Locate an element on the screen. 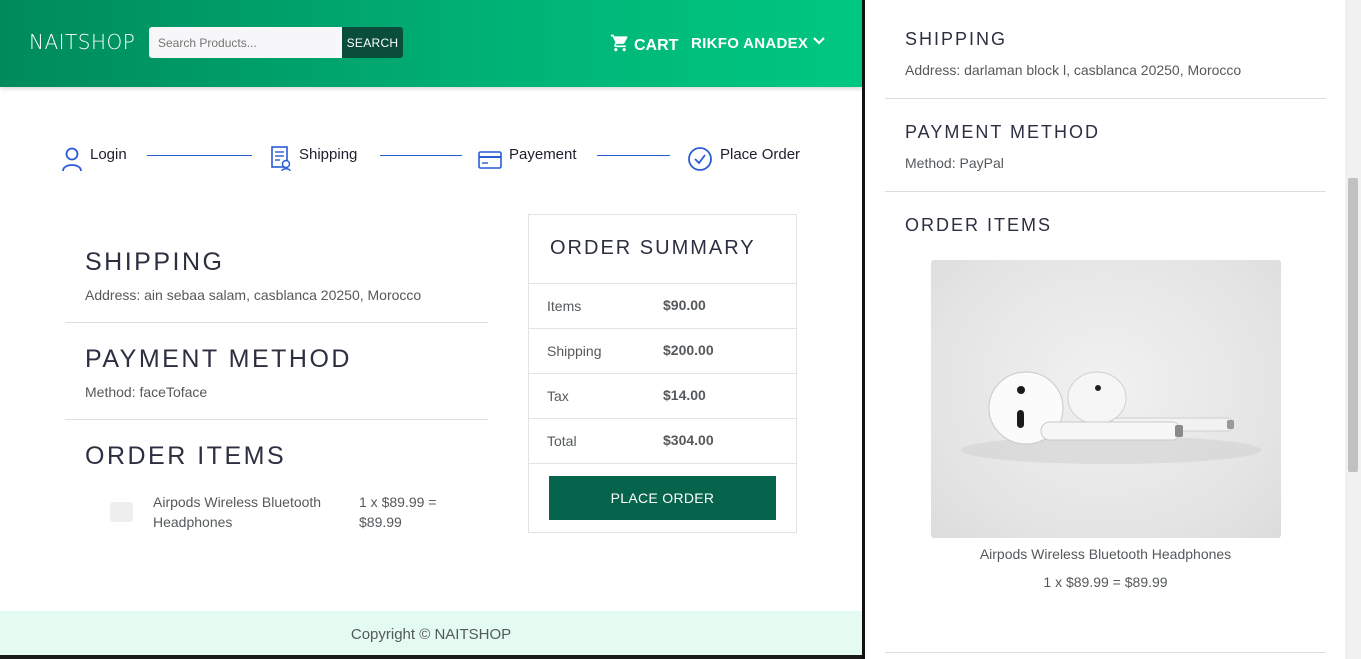 The image size is (1361, 659). navbar: NAITSHOP SEARCH CART RIKFO ANADEX is located at coordinates (431, 43).